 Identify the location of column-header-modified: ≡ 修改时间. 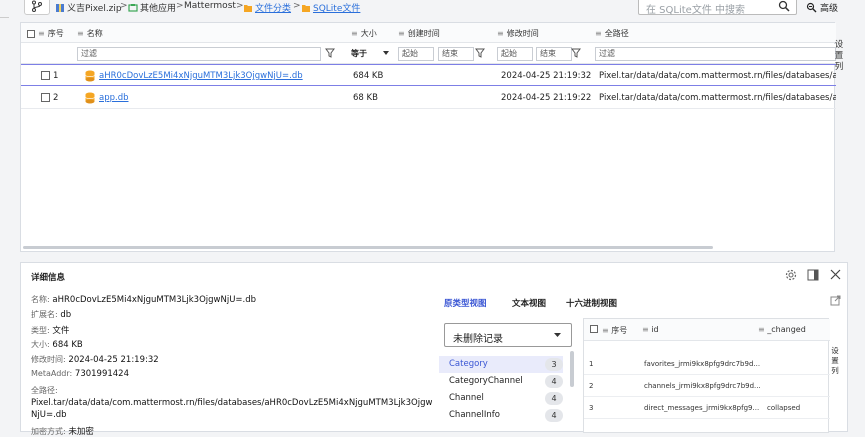
(518, 33).